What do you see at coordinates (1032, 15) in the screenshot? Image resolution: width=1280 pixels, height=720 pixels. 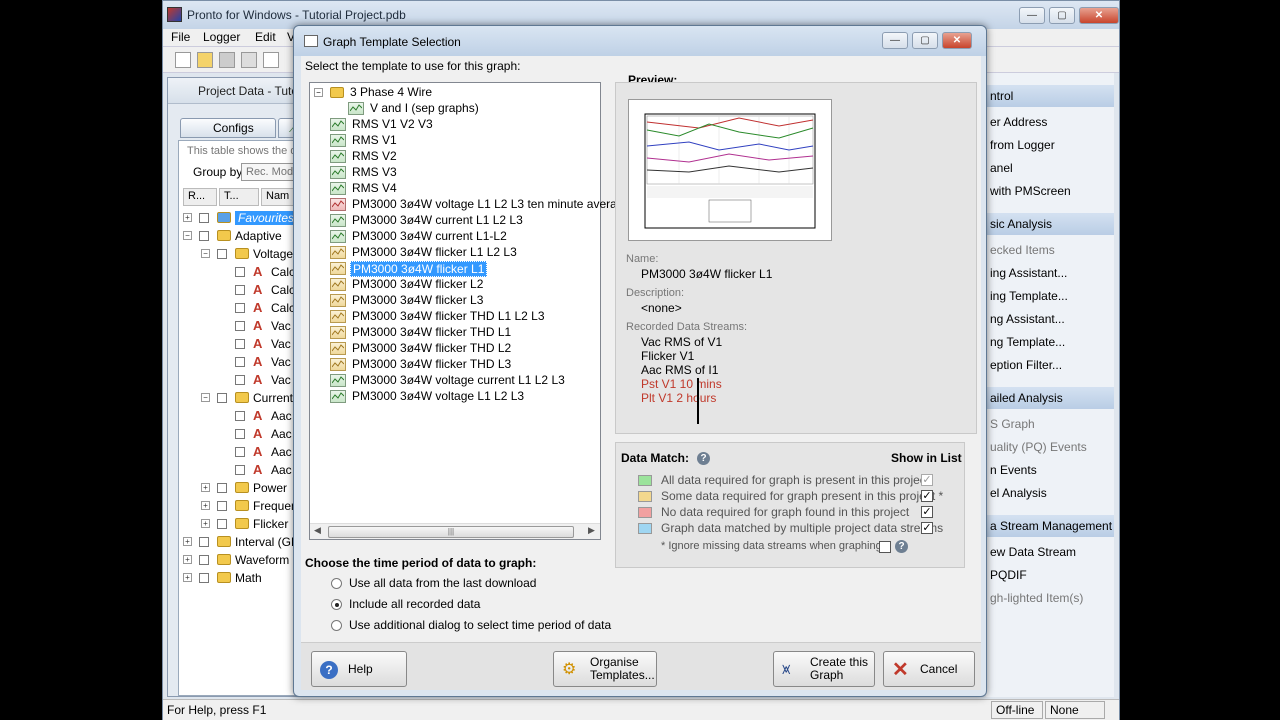 I see `minimize-icon: —` at bounding box center [1032, 15].